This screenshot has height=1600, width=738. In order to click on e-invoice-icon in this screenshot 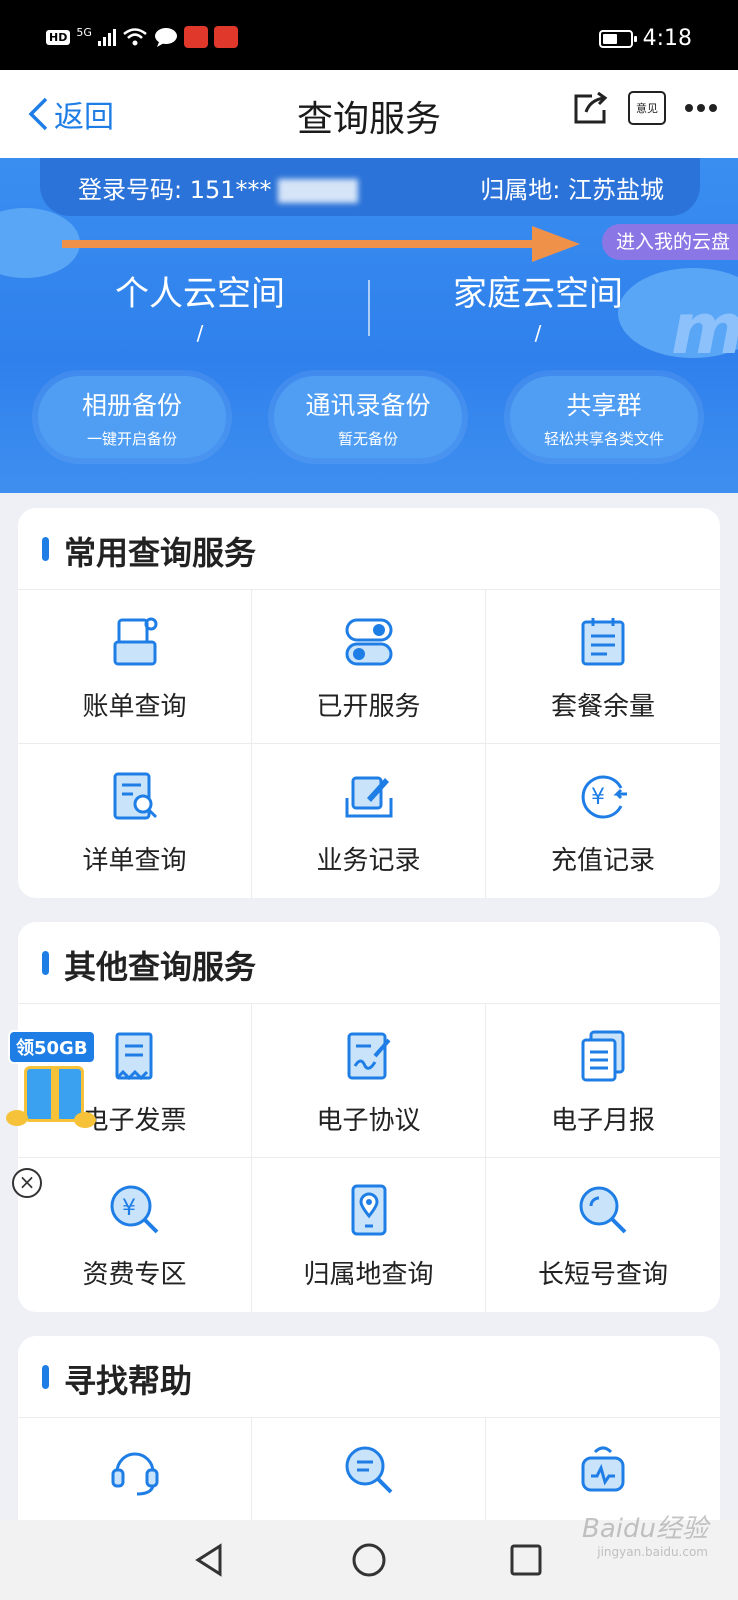, I will do `click(133, 1056)`.